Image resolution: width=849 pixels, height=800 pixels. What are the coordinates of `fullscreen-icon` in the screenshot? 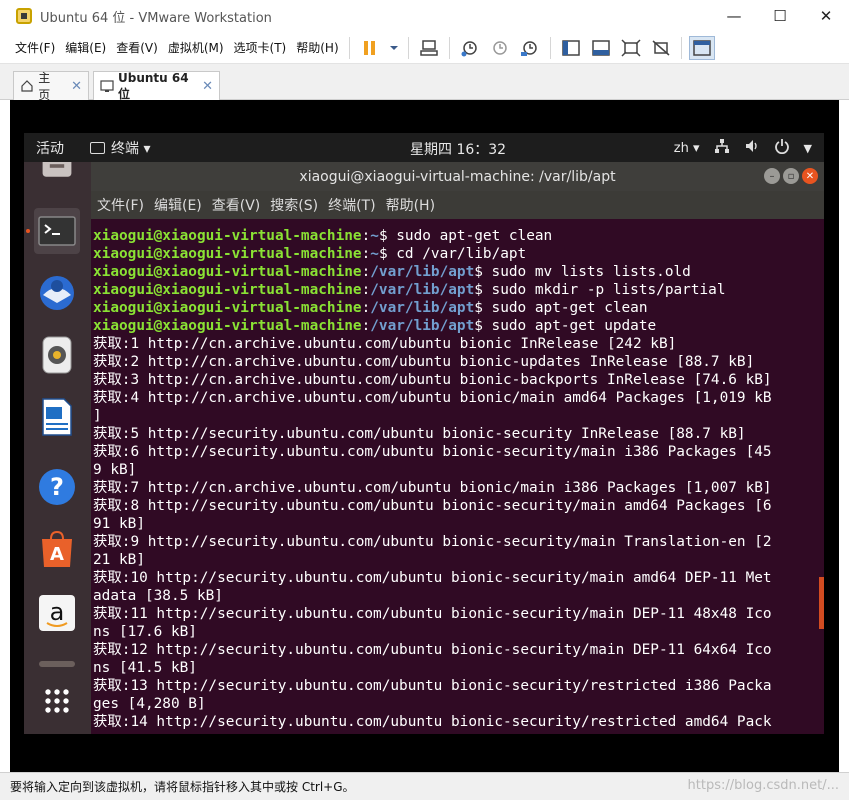 It's located at (631, 48).